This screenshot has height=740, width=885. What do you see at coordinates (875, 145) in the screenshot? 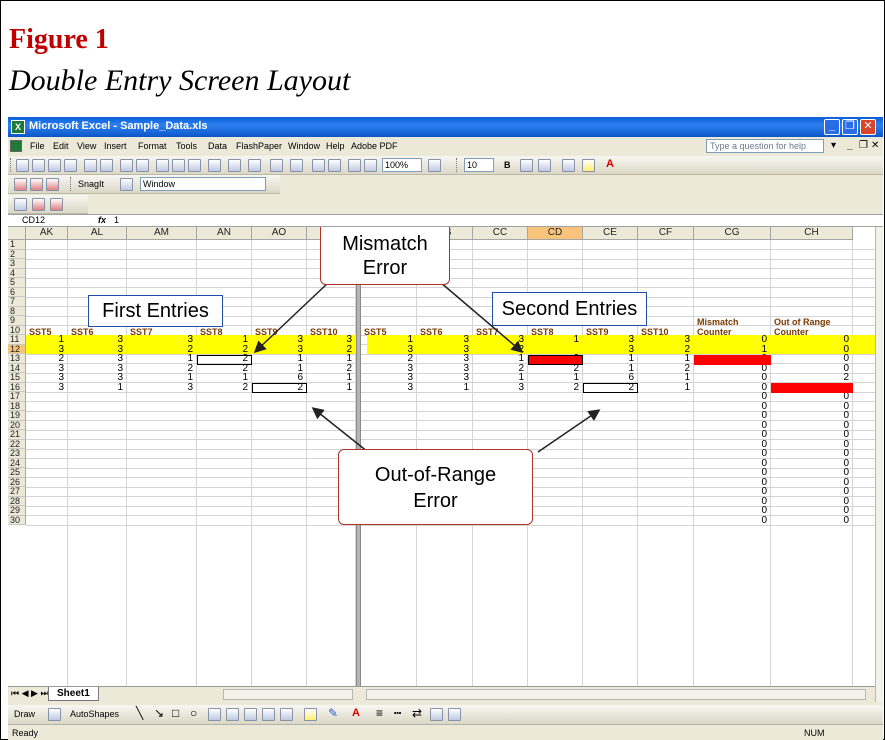
I see `doc-close-icon: ✕` at bounding box center [875, 145].